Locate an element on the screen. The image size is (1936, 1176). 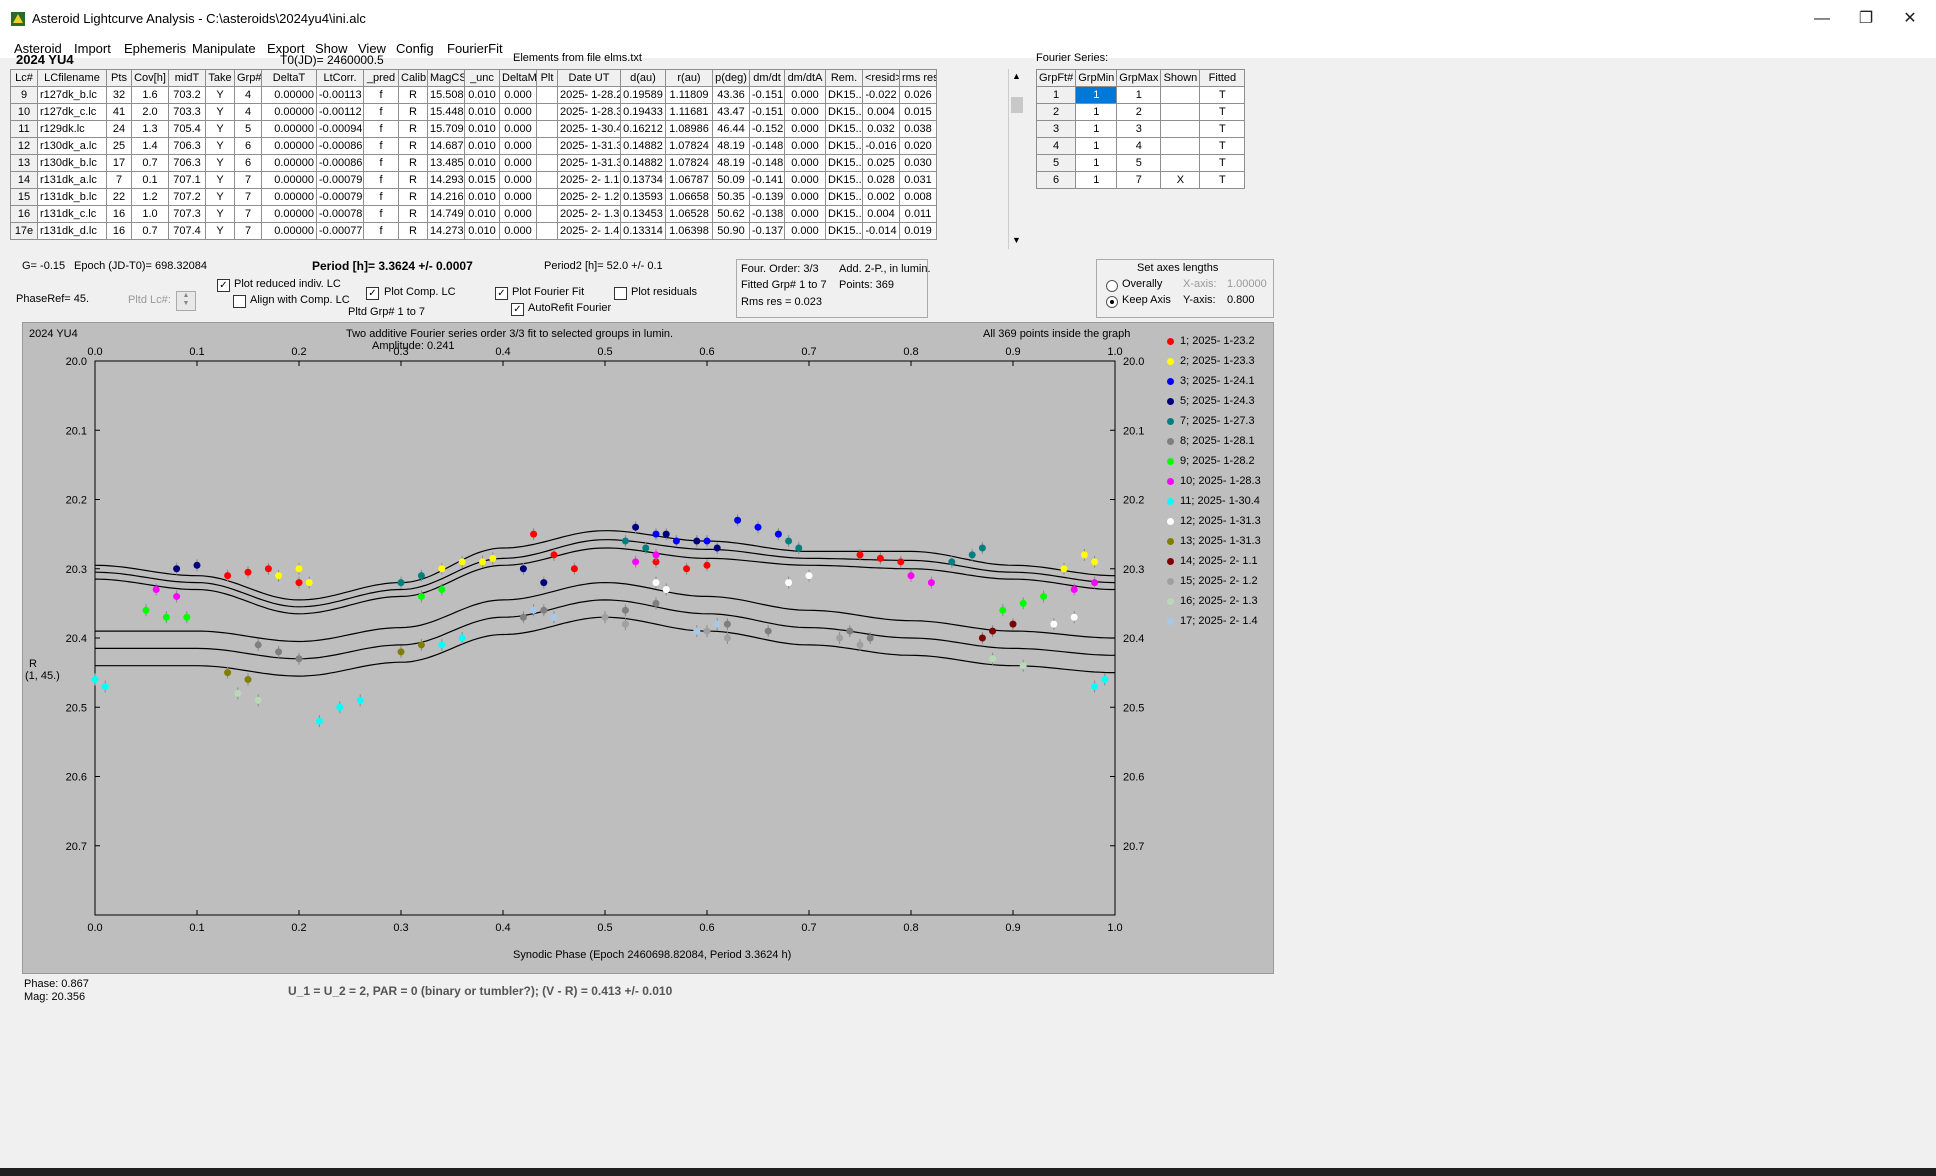
lc-cell: 1.4 is located at coordinates (150, 146).